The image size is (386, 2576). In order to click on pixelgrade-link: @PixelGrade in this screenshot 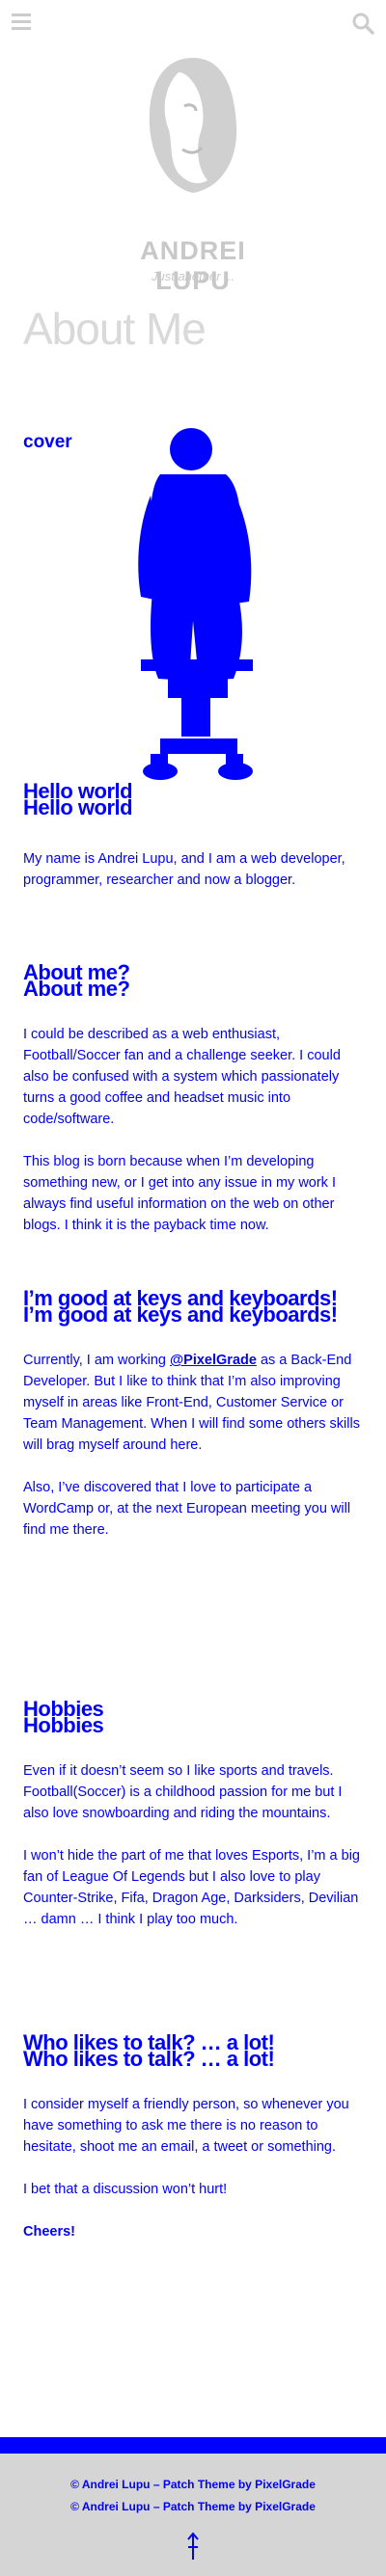, I will do `click(213, 1361)`.